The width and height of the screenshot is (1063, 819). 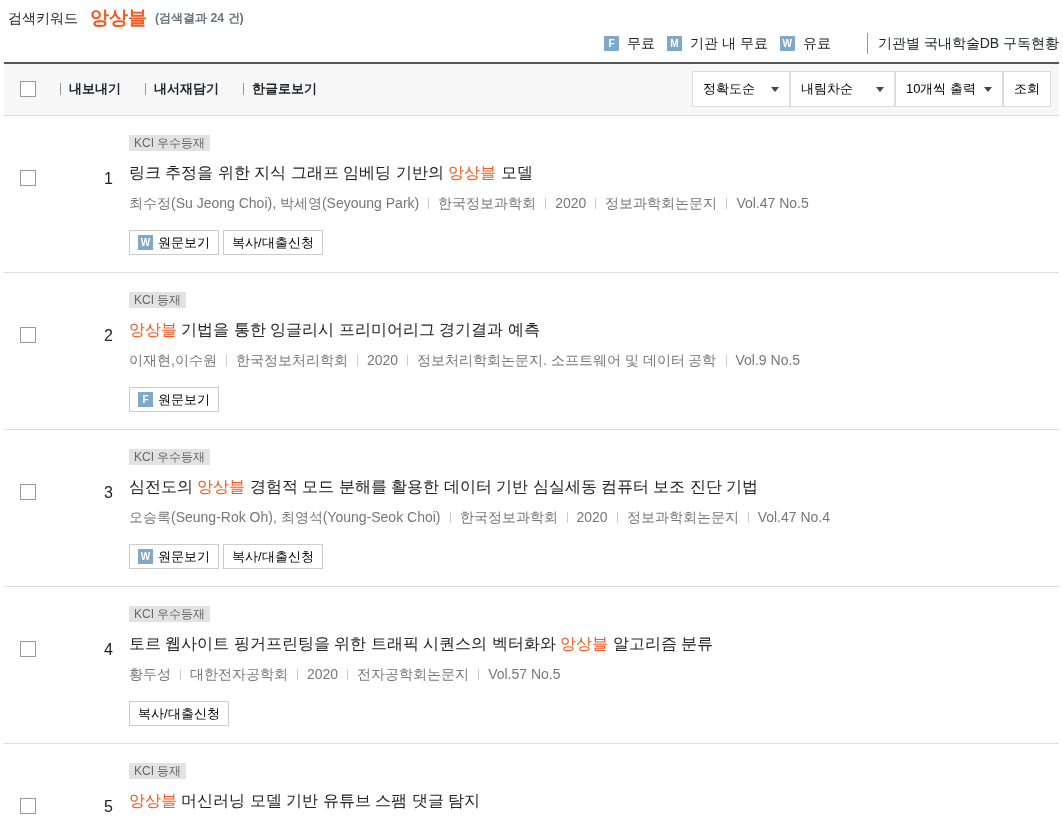 I want to click on legend-label: 기관 내 무료, so click(x=729, y=43).